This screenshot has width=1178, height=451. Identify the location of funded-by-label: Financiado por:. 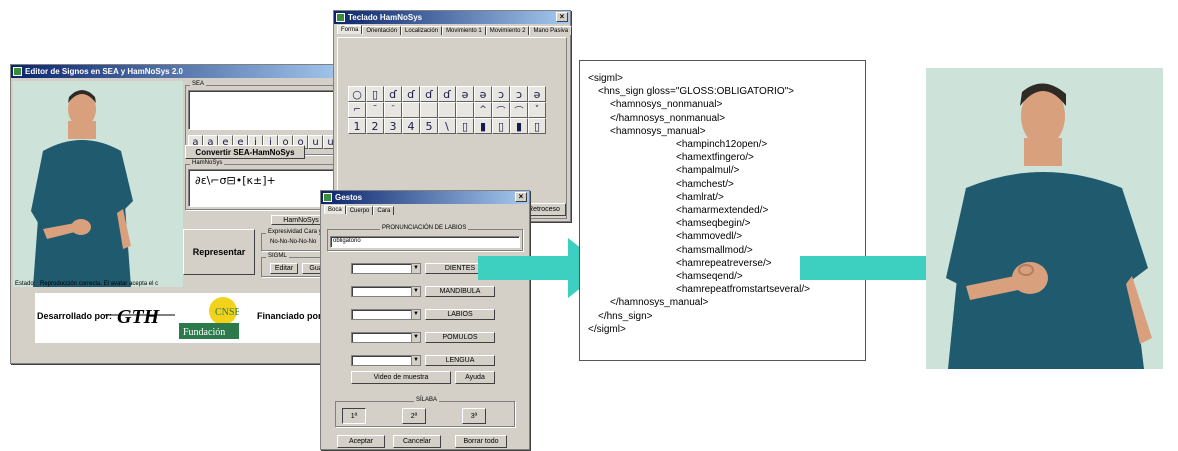
(291, 316).